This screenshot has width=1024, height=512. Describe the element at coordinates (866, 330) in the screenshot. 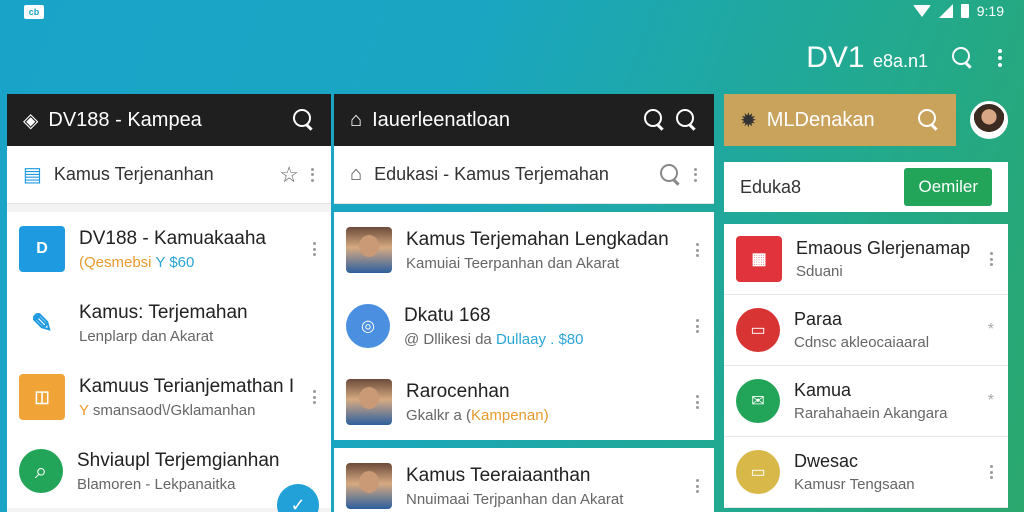

I see `list-item: ▭ Paraa Cdnsc akleocaiaaral *` at that location.